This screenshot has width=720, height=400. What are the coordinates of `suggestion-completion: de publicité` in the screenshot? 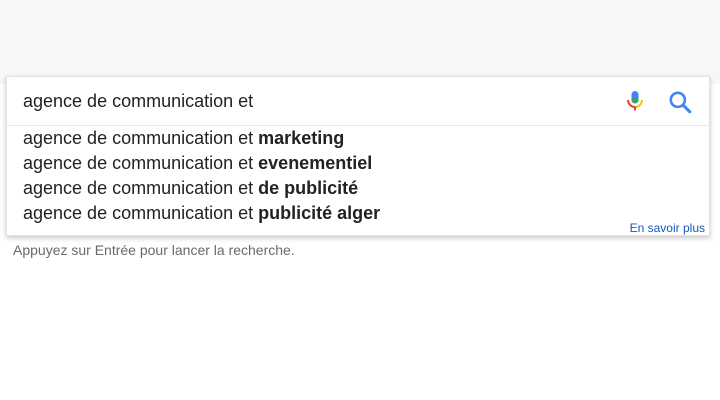 It's located at (308, 188).